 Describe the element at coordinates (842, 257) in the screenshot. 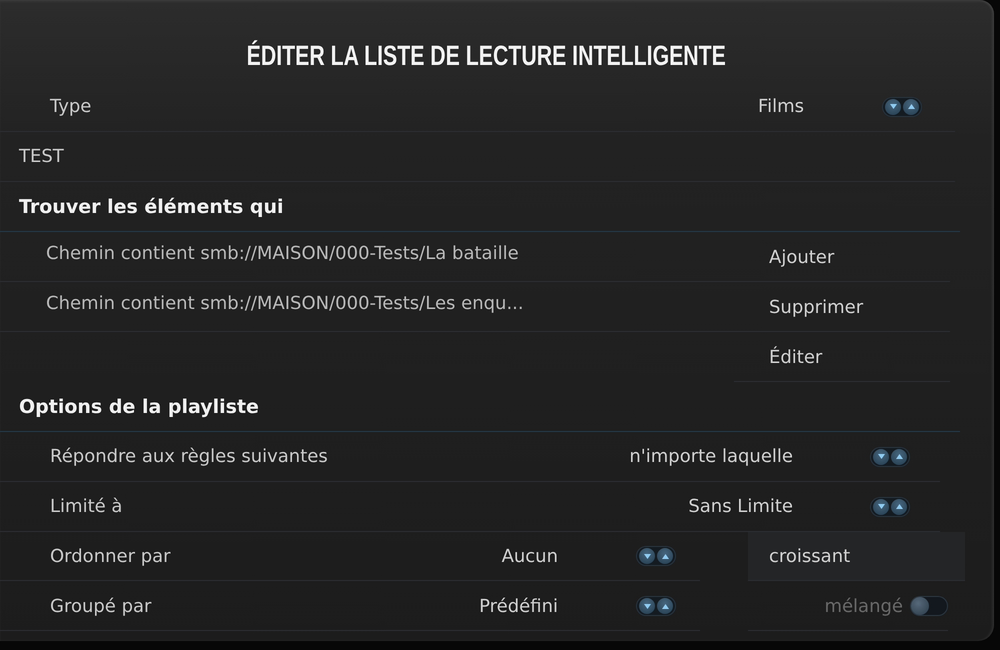

I see `action-button: Ajouter` at that location.